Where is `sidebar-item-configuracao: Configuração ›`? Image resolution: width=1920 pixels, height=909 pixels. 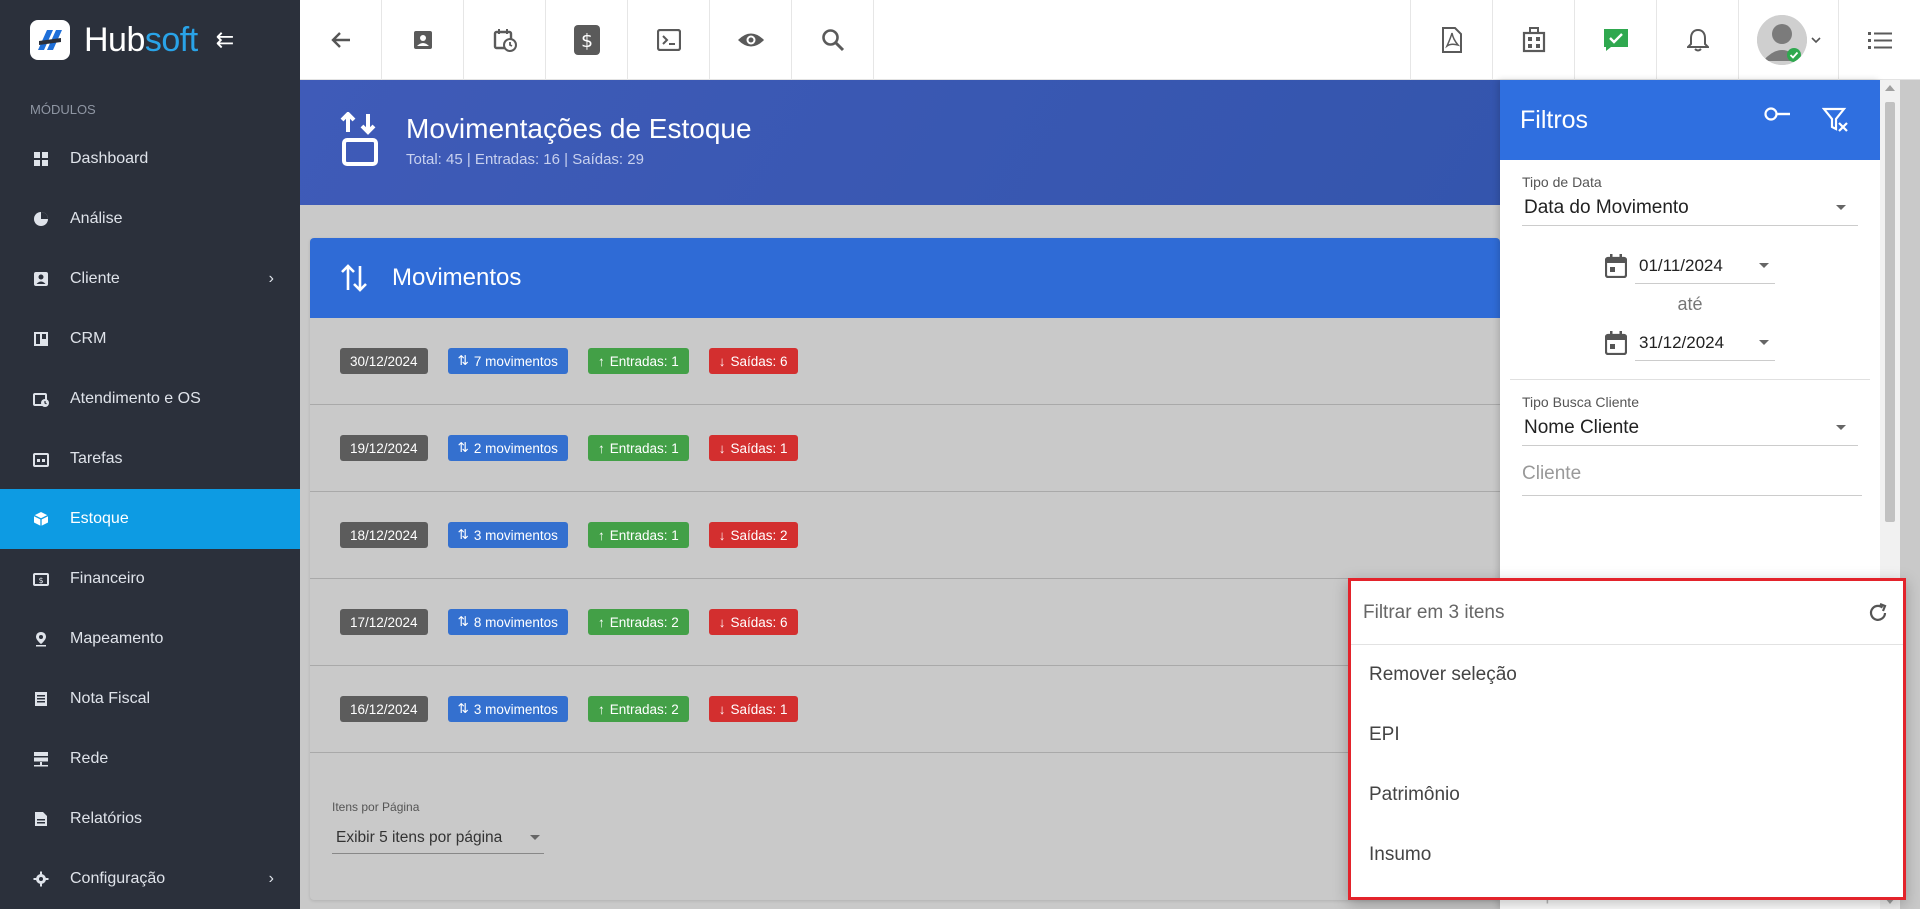
sidebar-item-configuracao: Configuração › is located at coordinates (150, 879).